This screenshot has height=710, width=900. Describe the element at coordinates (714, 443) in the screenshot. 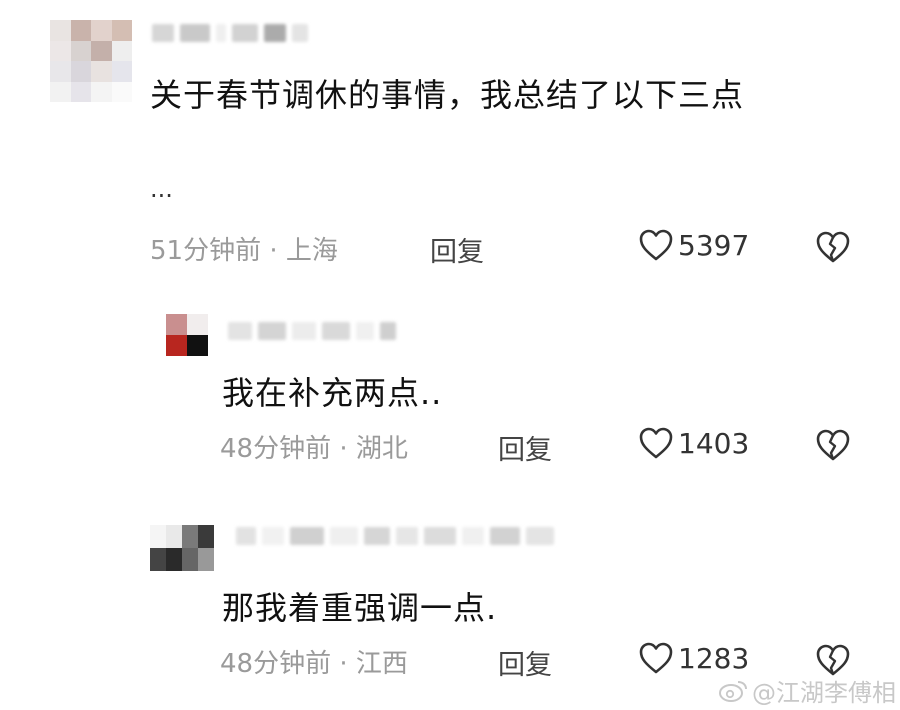

I see `like-count: 1403` at that location.